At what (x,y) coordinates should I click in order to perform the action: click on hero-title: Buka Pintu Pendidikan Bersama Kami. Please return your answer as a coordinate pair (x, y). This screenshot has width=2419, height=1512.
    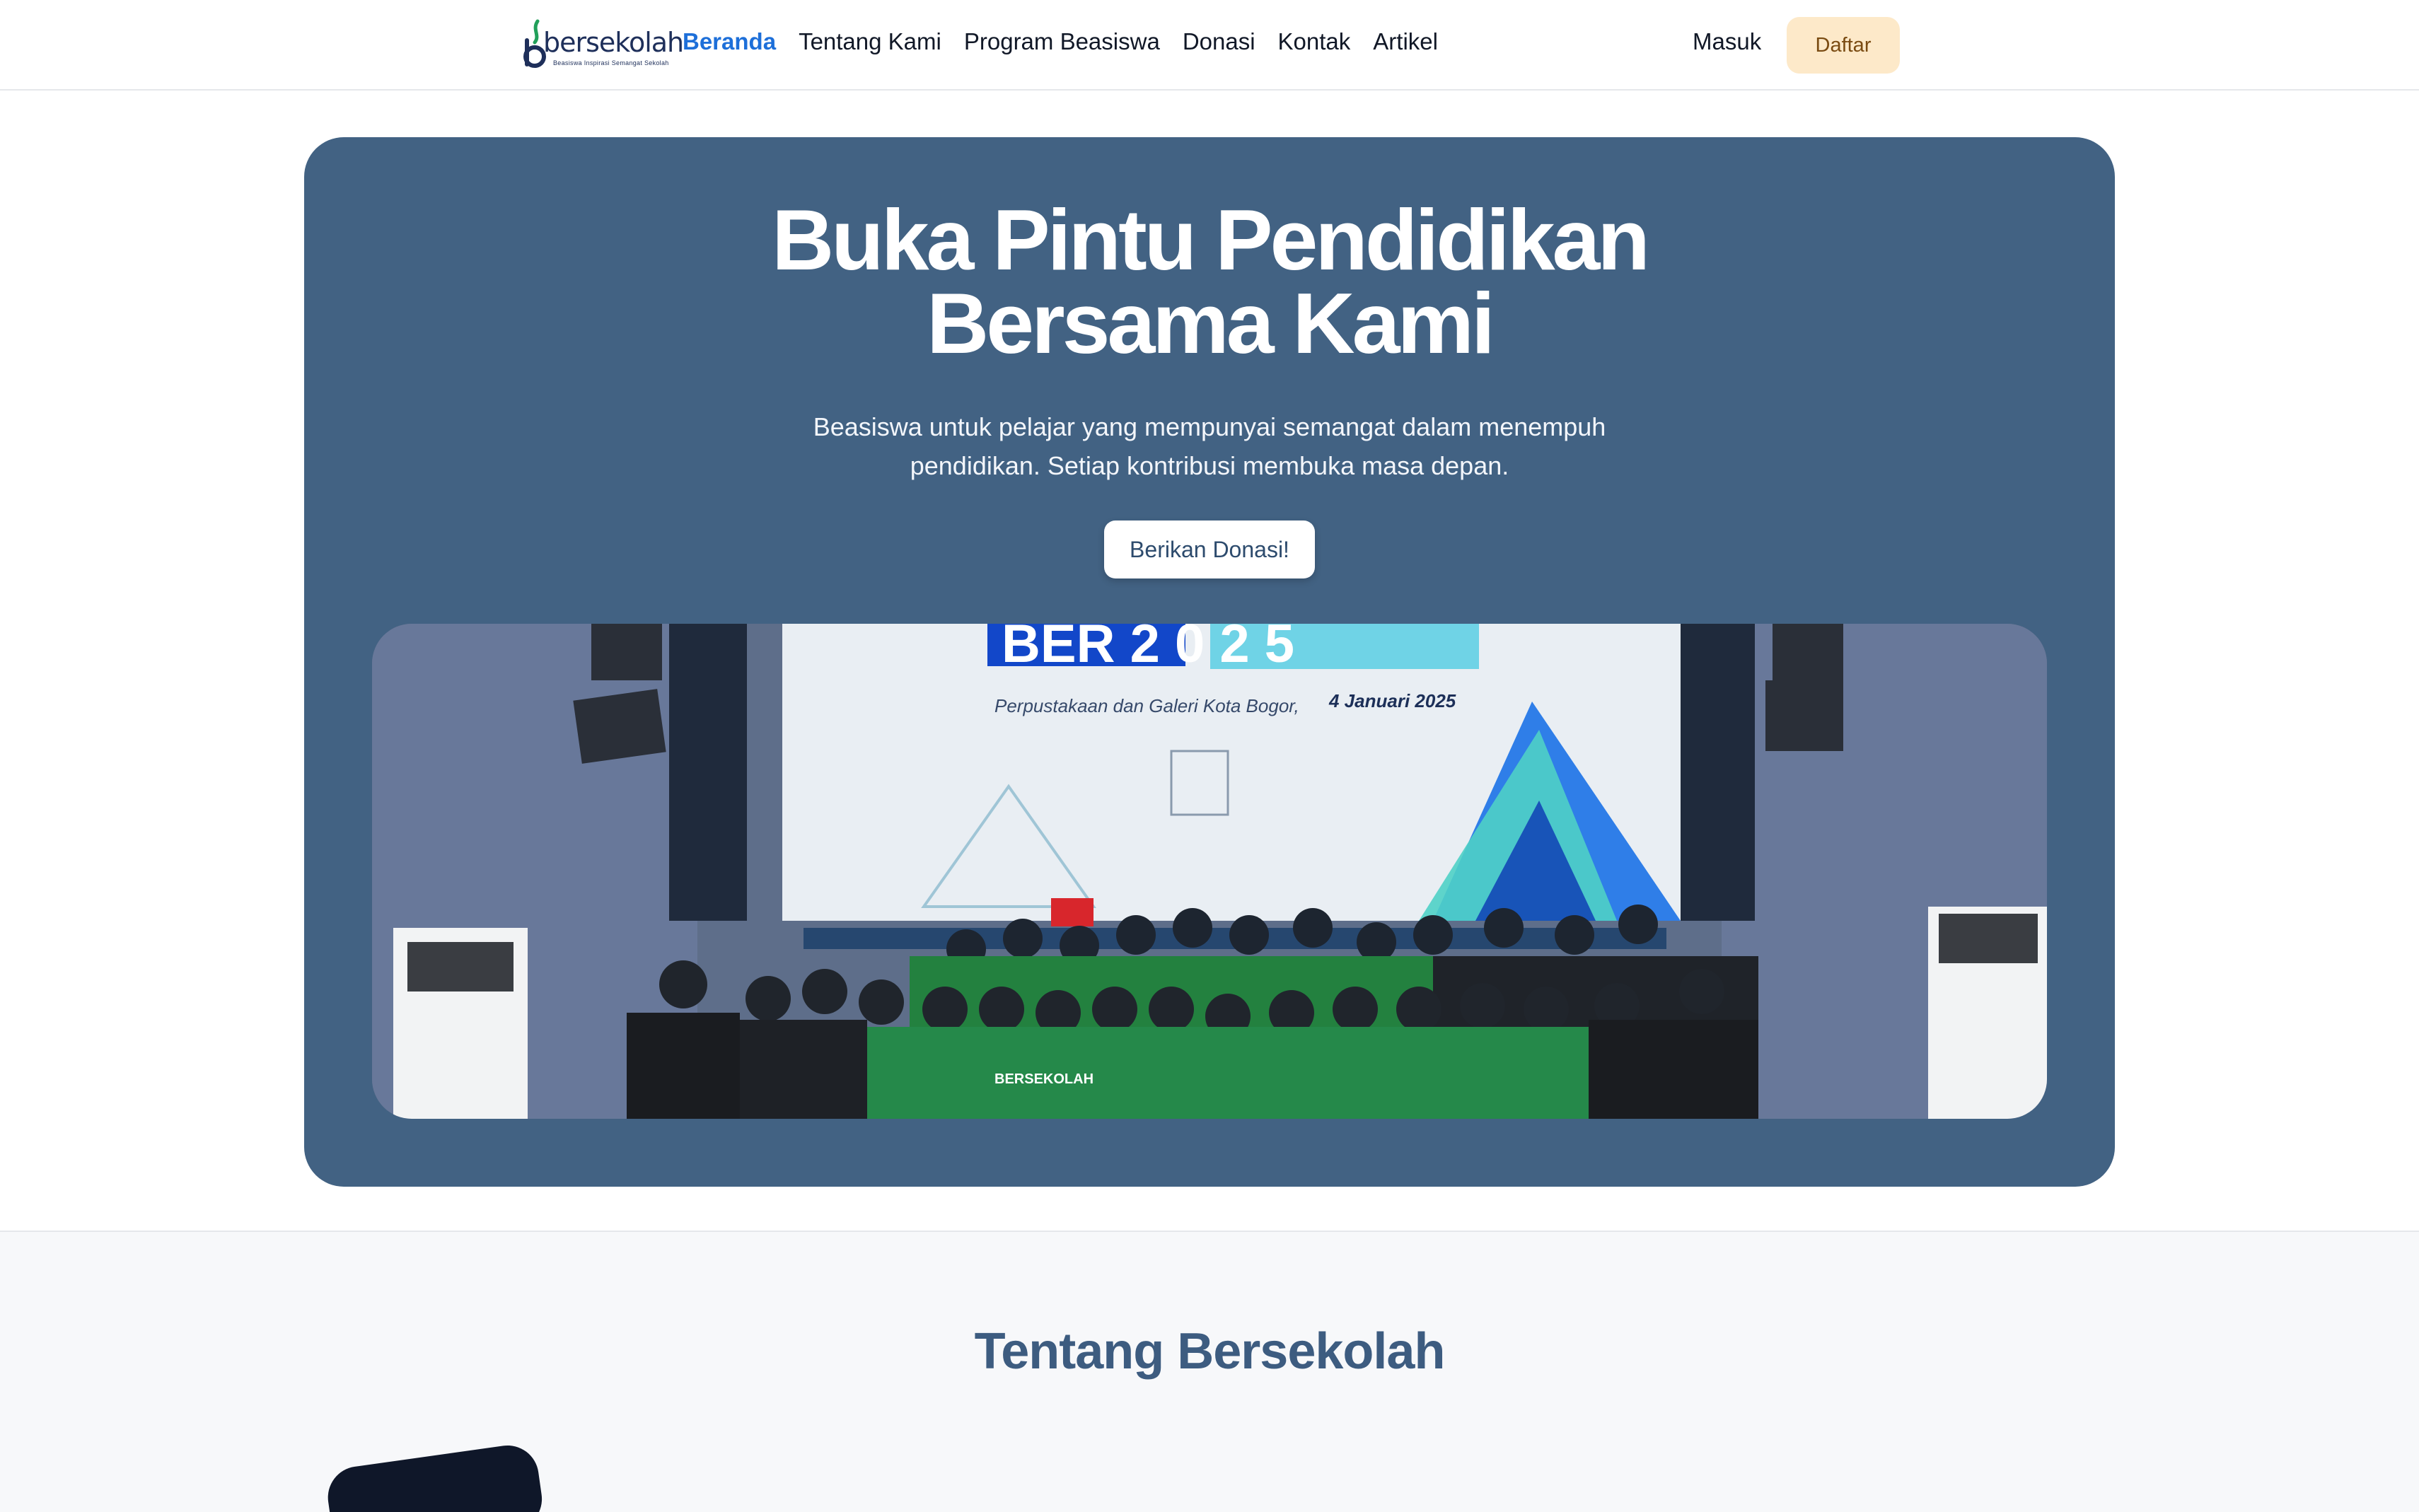
    Looking at the image, I should click on (1209, 281).